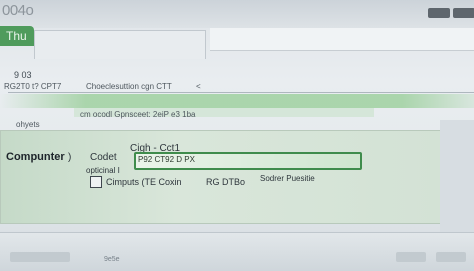  What do you see at coordinates (463, 13) in the screenshot?
I see `close-icon` at bounding box center [463, 13].